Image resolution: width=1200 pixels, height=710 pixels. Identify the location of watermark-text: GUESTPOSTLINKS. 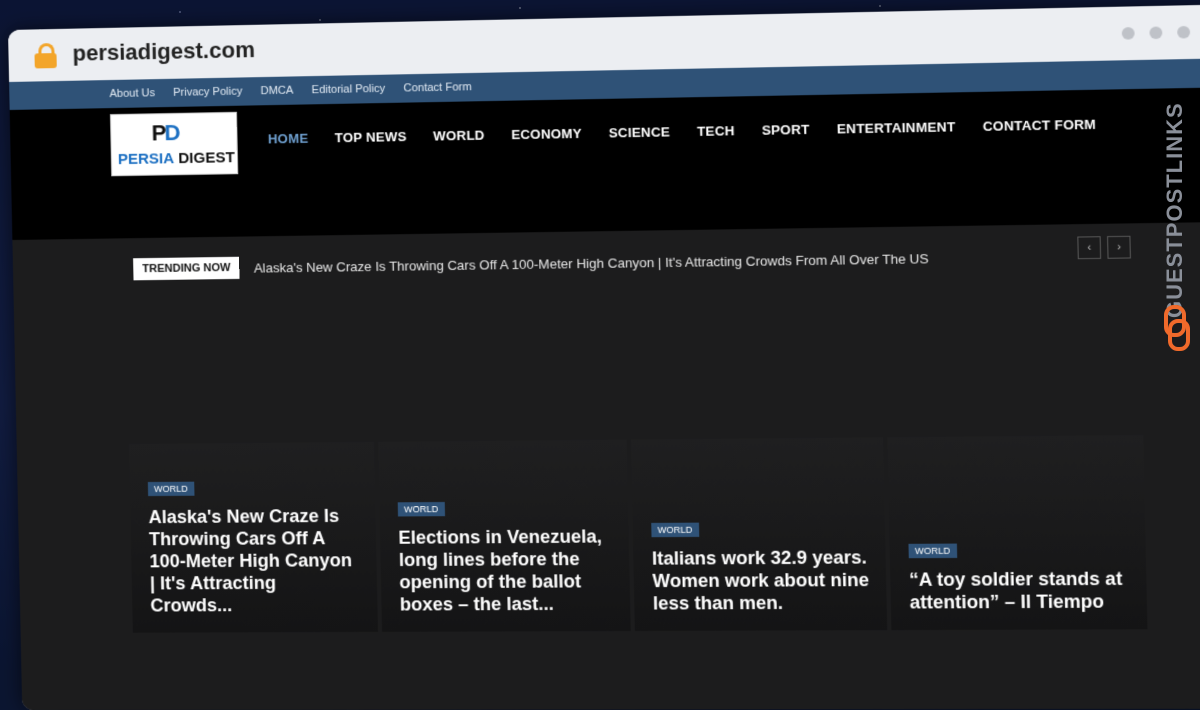
(1174, 210).